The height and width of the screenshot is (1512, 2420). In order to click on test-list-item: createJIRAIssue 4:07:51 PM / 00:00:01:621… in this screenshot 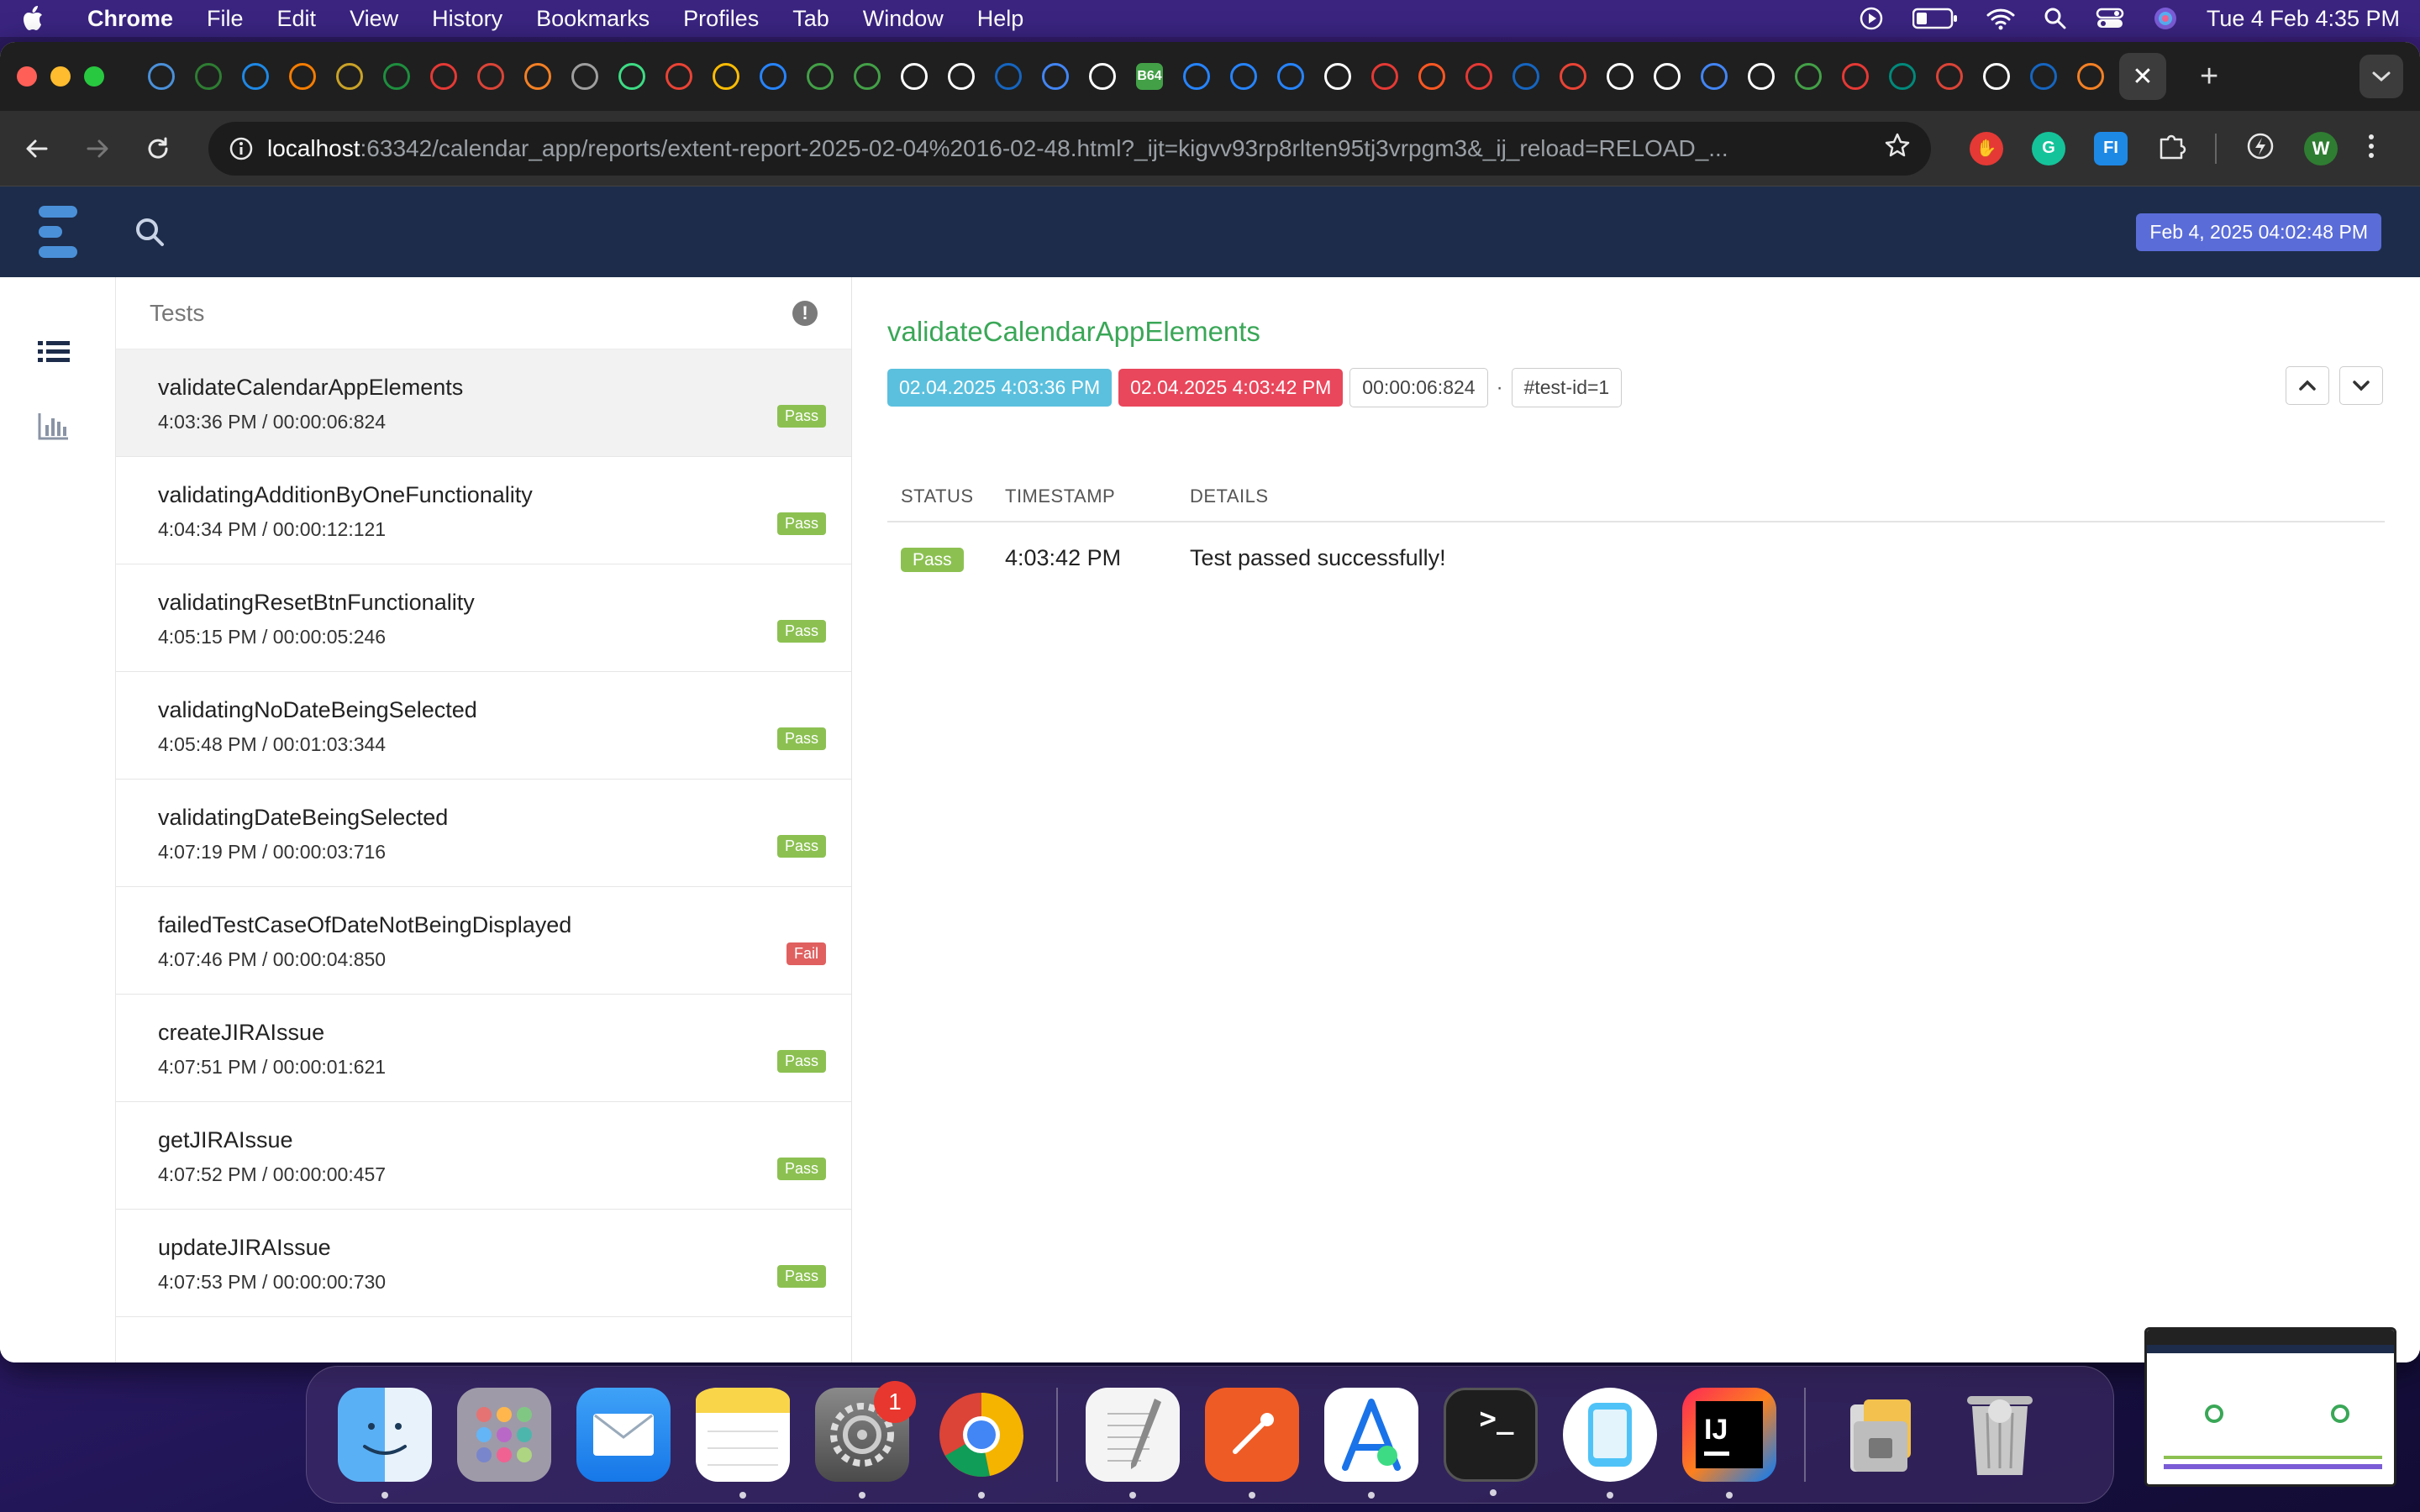, I will do `click(483, 1048)`.